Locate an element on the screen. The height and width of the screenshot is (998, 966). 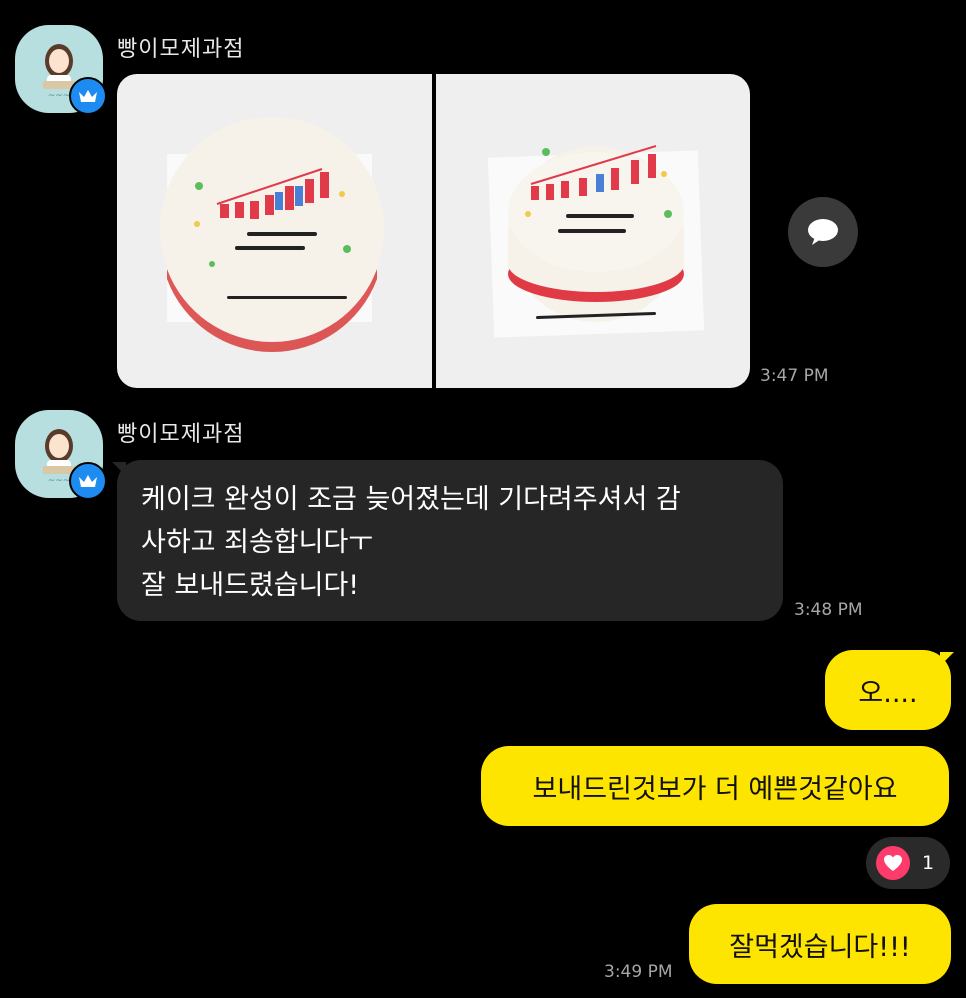
outgoing-message-bubble: 잘먹겠습니다!!! is located at coordinates (820, 944).